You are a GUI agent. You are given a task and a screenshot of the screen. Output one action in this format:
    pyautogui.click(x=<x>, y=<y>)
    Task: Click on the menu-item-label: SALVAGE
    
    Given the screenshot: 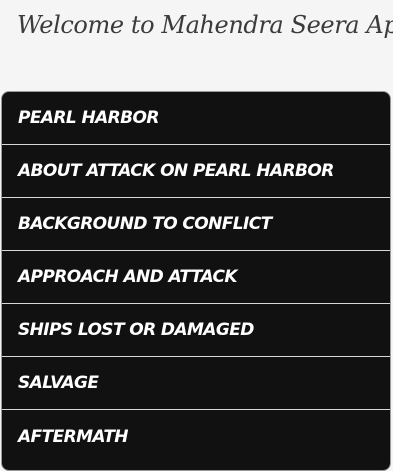 What is the action you would take?
    pyautogui.click(x=58, y=383)
    